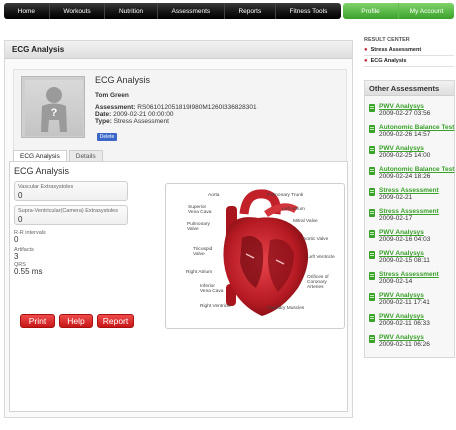  Describe the element at coordinates (405, 176) in the screenshot. I see `assessment-date: 2009-02-24 18:26` at that location.